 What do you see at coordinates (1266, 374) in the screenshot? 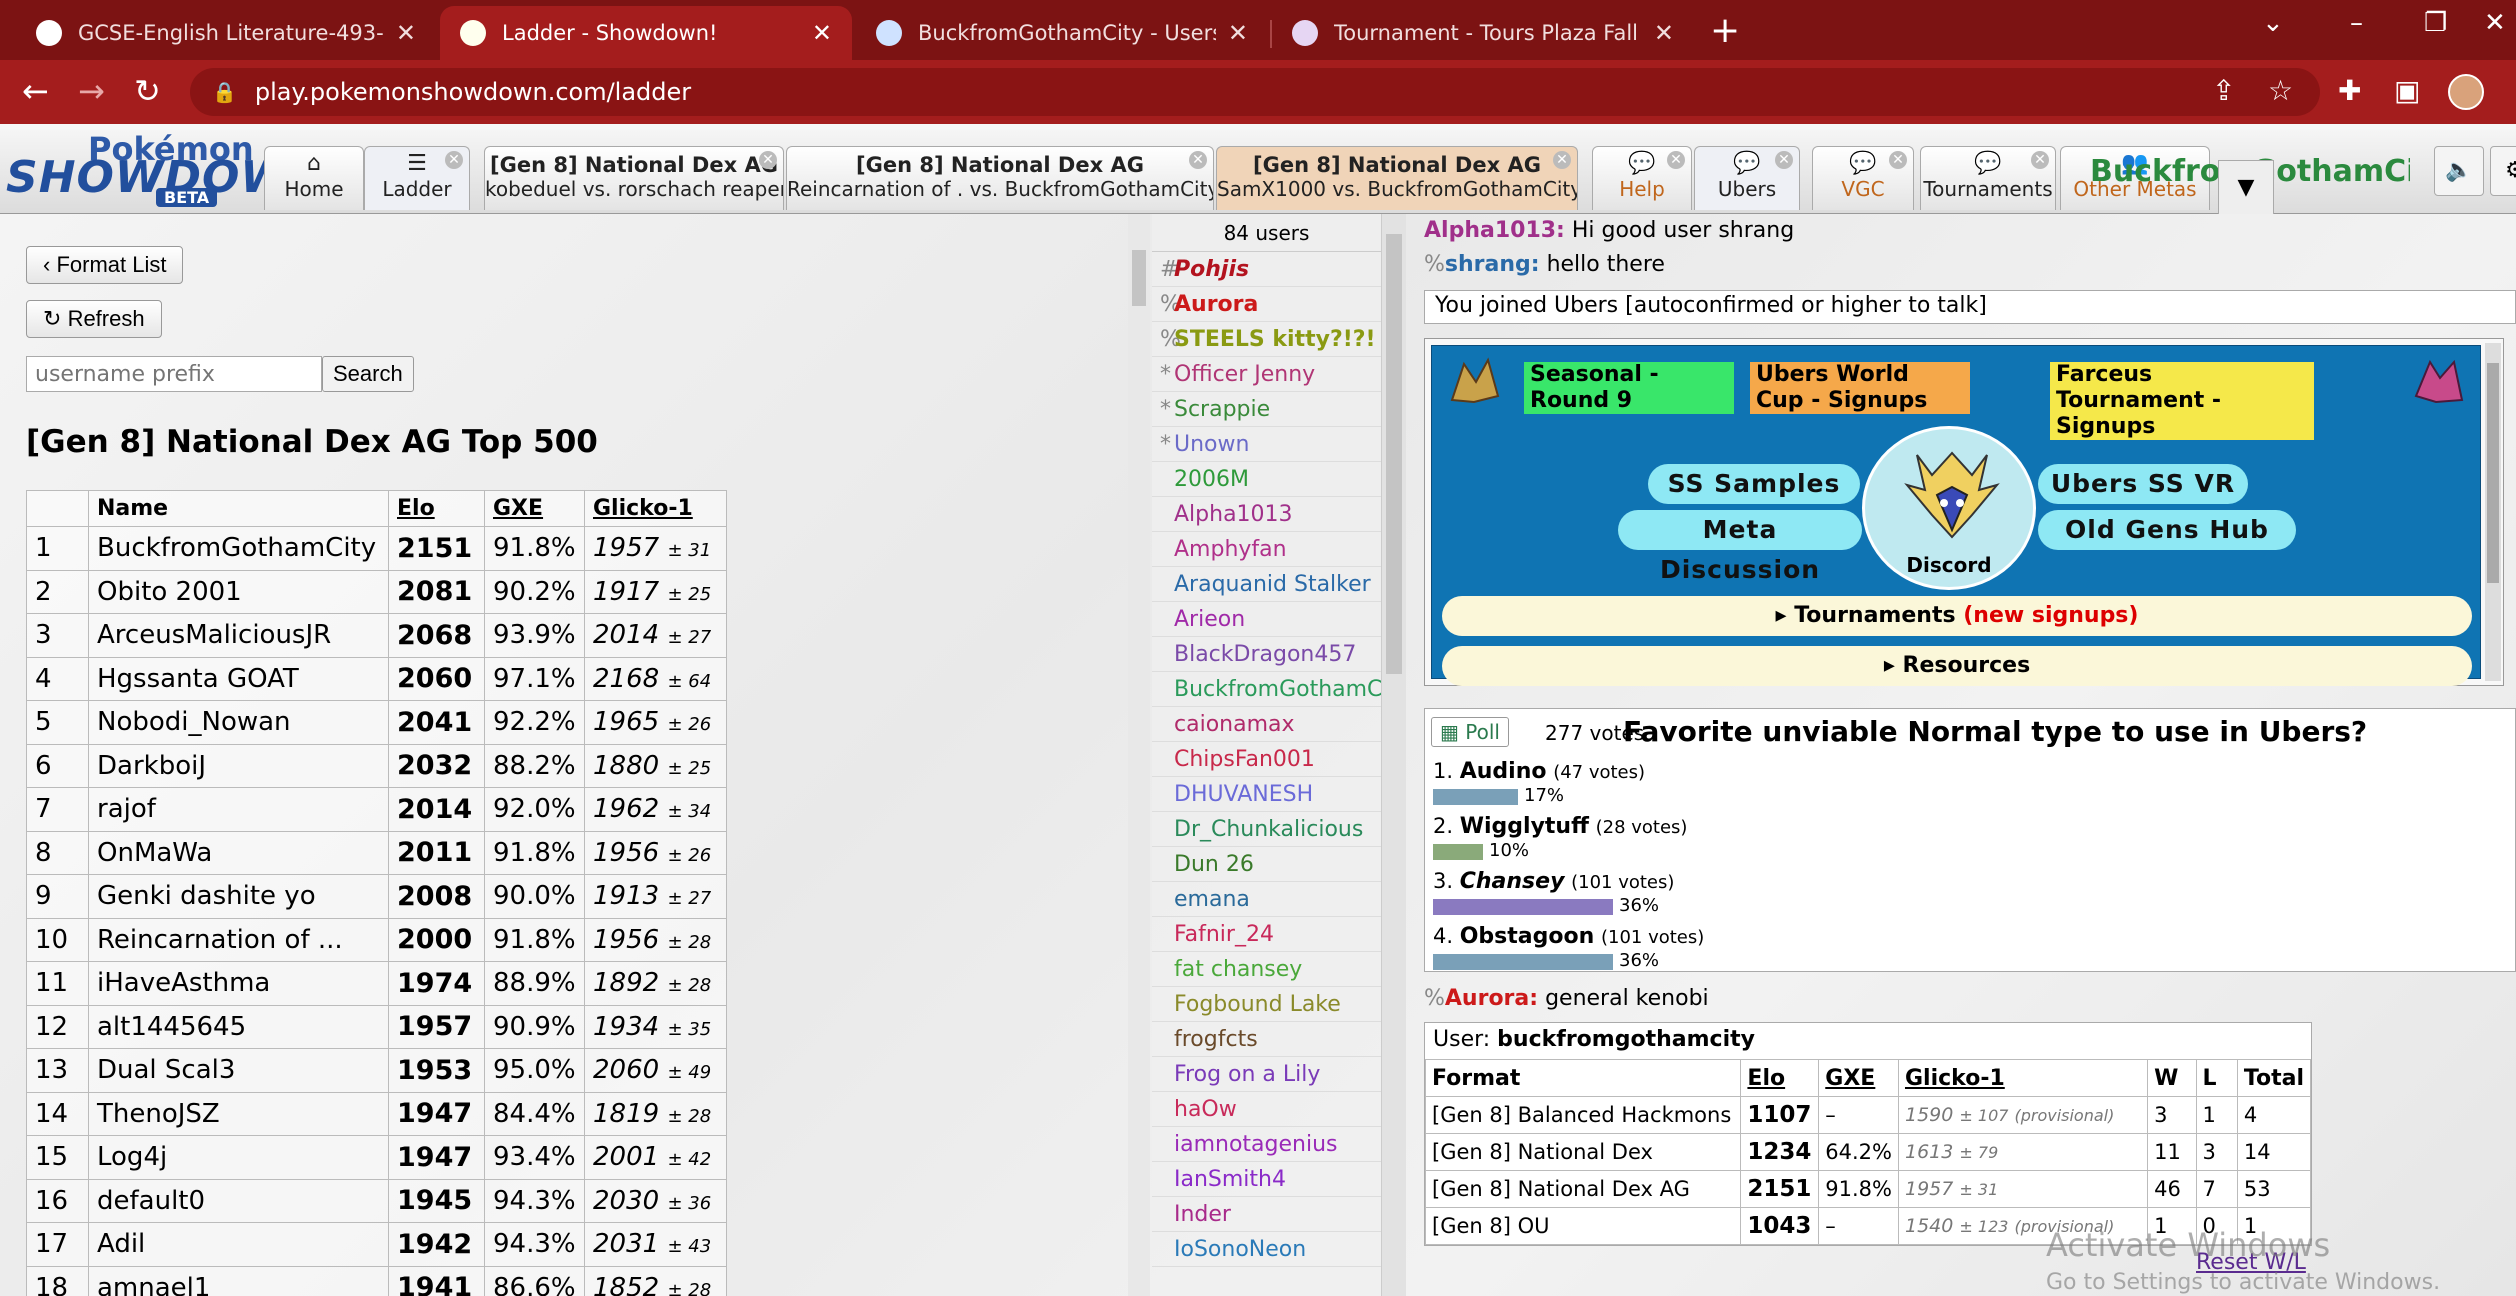
I see `user-list-item: * Officer Jenny` at bounding box center [1266, 374].